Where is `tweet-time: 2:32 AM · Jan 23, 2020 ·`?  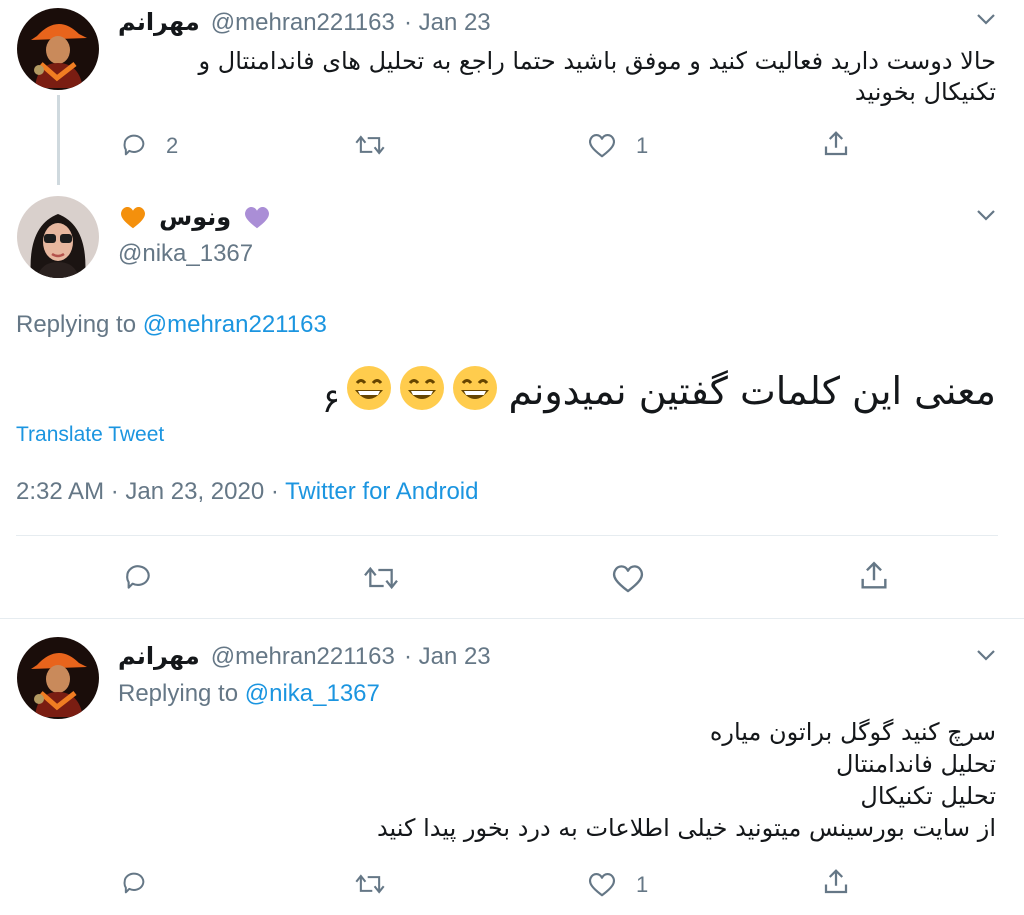
tweet-time: 2:32 AM · Jan 23, 2020 · is located at coordinates (150, 491).